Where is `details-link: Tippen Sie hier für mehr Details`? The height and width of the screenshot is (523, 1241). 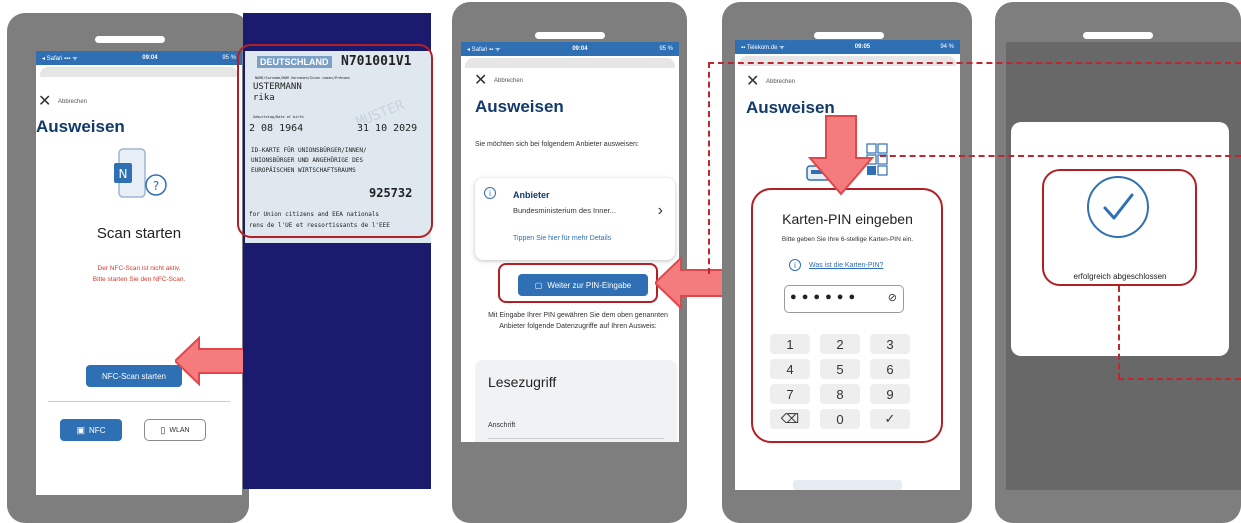 details-link: Tippen Sie hier für mehr Details is located at coordinates (562, 238).